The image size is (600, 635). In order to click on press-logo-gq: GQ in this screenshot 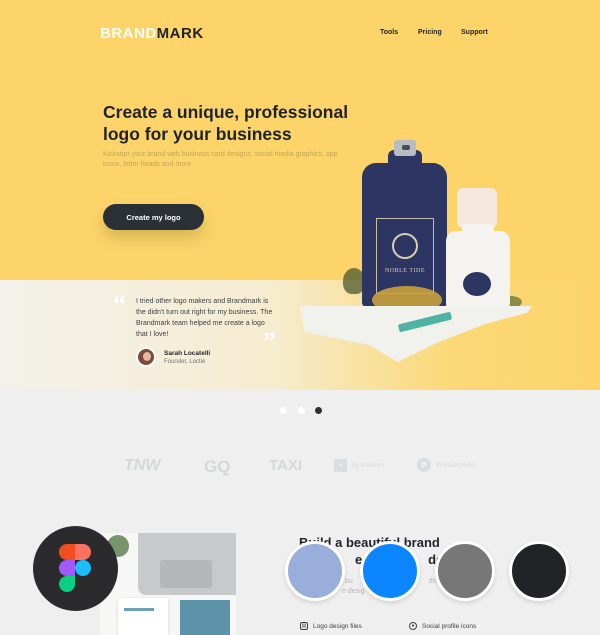, I will do `click(217, 466)`.